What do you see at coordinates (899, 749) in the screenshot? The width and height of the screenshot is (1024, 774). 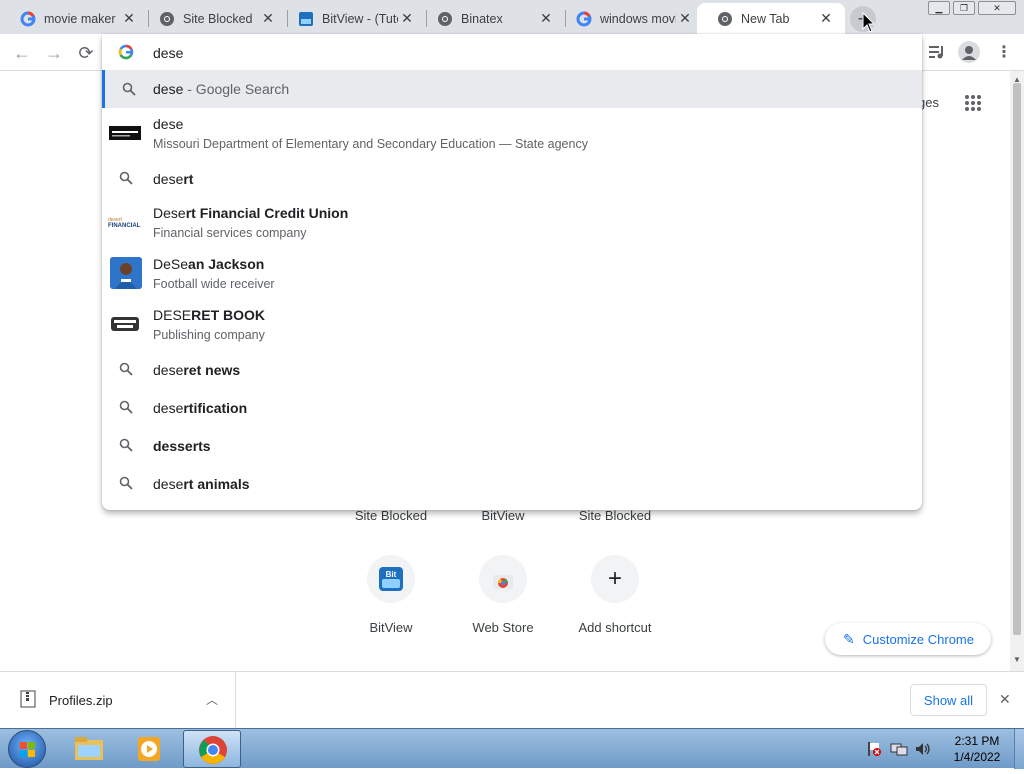 I see `network-icon` at bounding box center [899, 749].